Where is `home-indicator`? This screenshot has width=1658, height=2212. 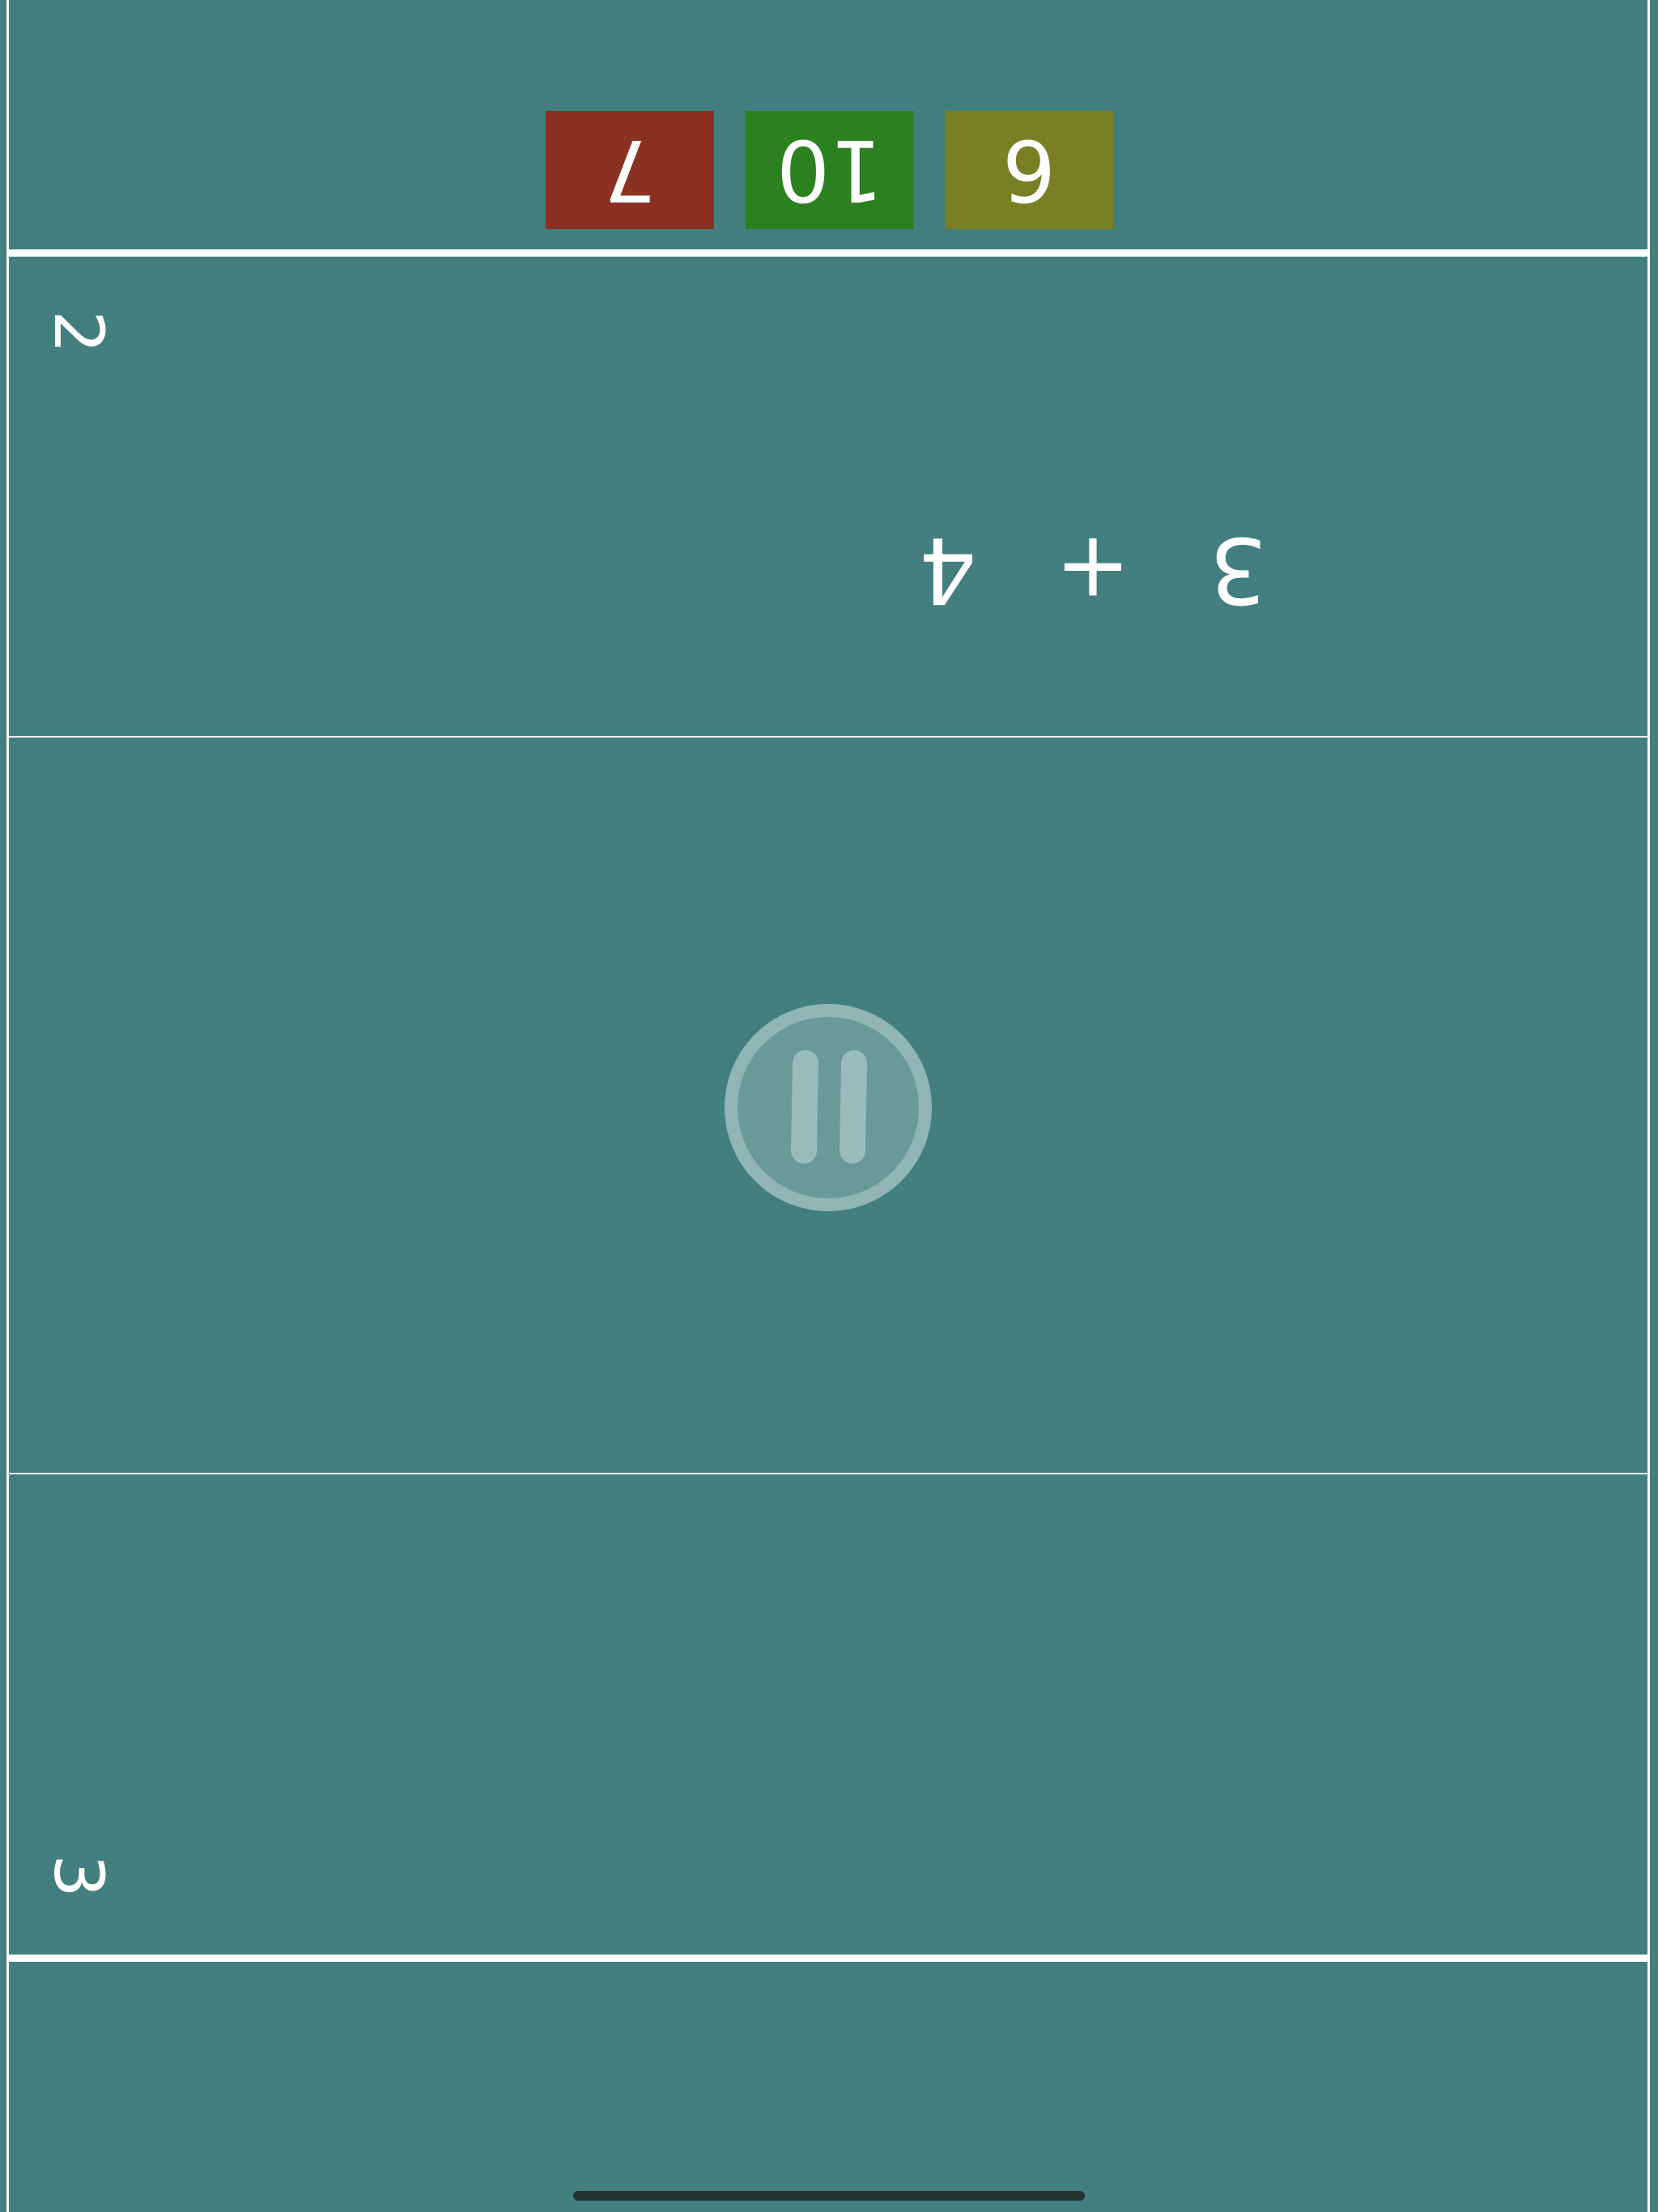
home-indicator is located at coordinates (829, 2196).